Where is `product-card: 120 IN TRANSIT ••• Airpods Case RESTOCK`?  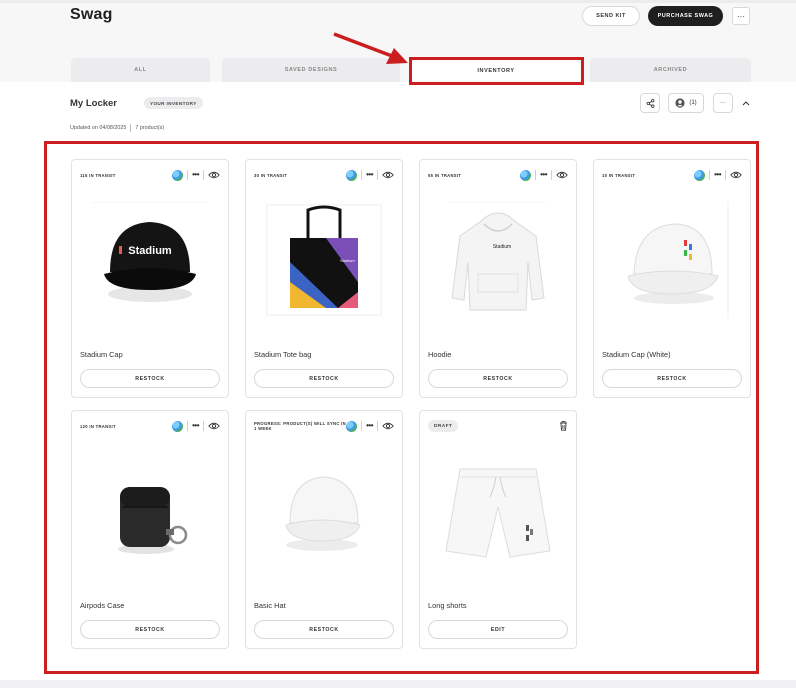 product-card: 120 IN TRANSIT ••• Airpods Case RESTOCK is located at coordinates (150, 529).